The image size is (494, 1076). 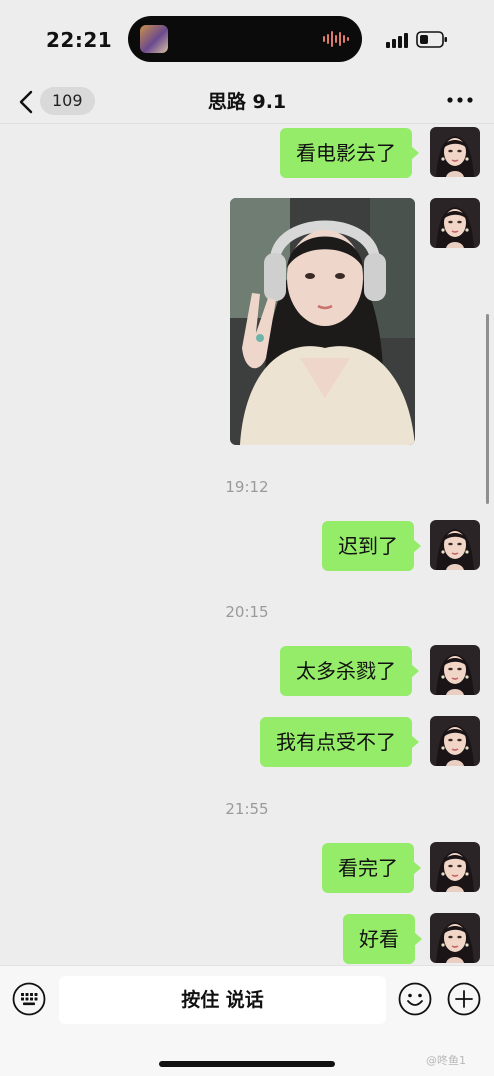 What do you see at coordinates (29, 999) in the screenshot?
I see `keyboard-icon` at bounding box center [29, 999].